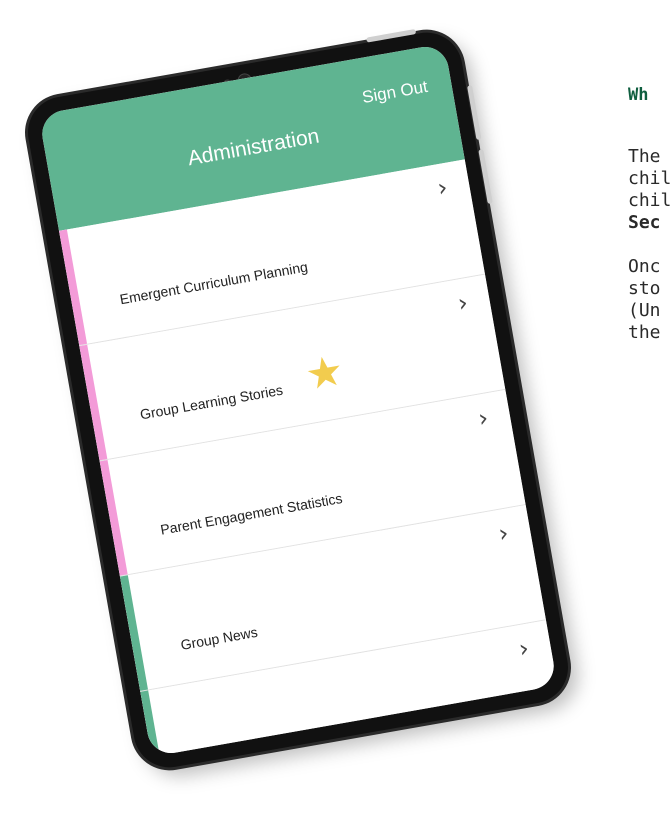  Describe the element at coordinates (211, 402) in the screenshot. I see `menu-item-label: Group Learning Stories` at that location.